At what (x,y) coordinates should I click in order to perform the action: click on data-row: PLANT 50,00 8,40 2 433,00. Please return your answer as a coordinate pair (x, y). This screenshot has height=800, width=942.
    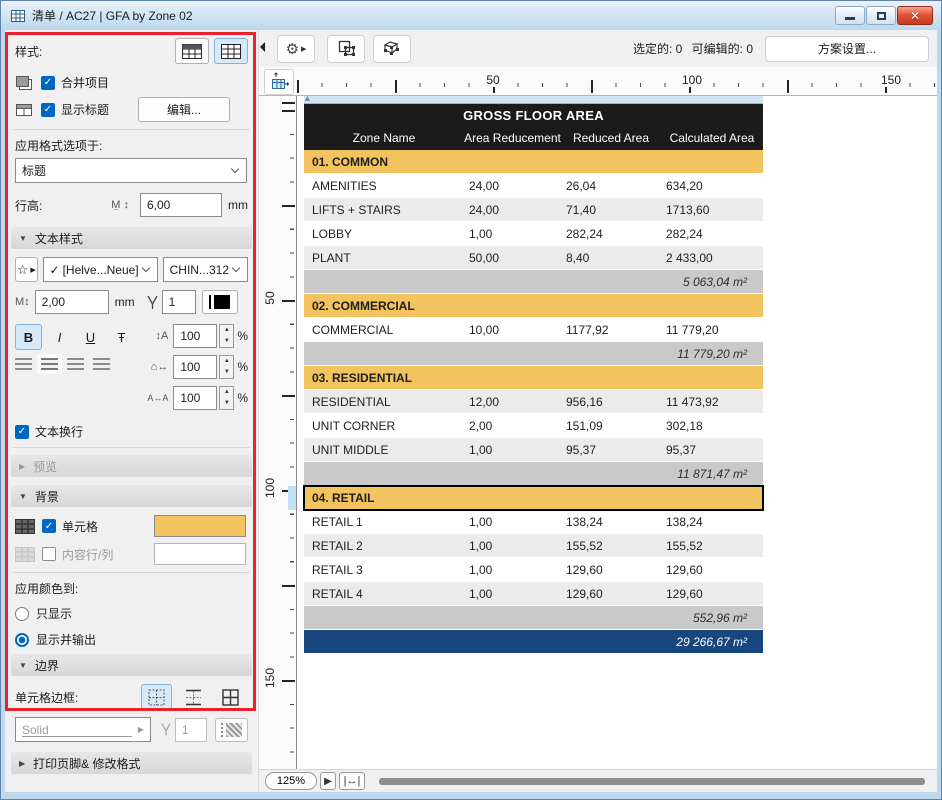
    Looking at the image, I should click on (533, 258).